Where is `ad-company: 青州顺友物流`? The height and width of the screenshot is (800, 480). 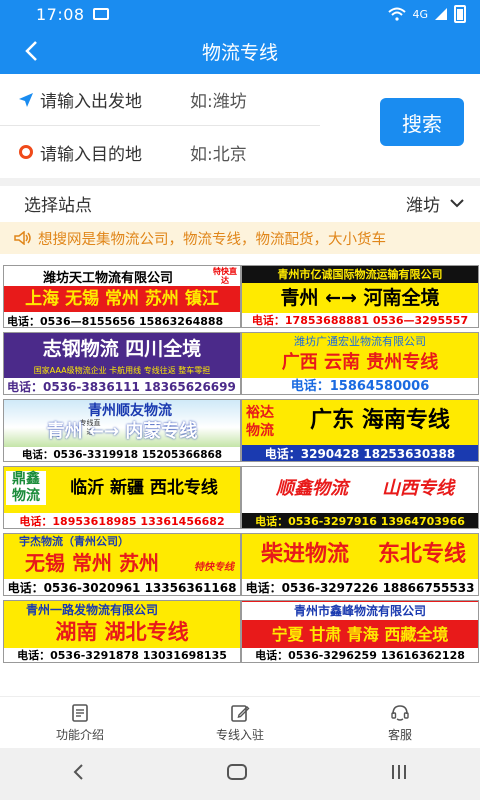 ad-company: 青州顺友物流 is located at coordinates (130, 411).